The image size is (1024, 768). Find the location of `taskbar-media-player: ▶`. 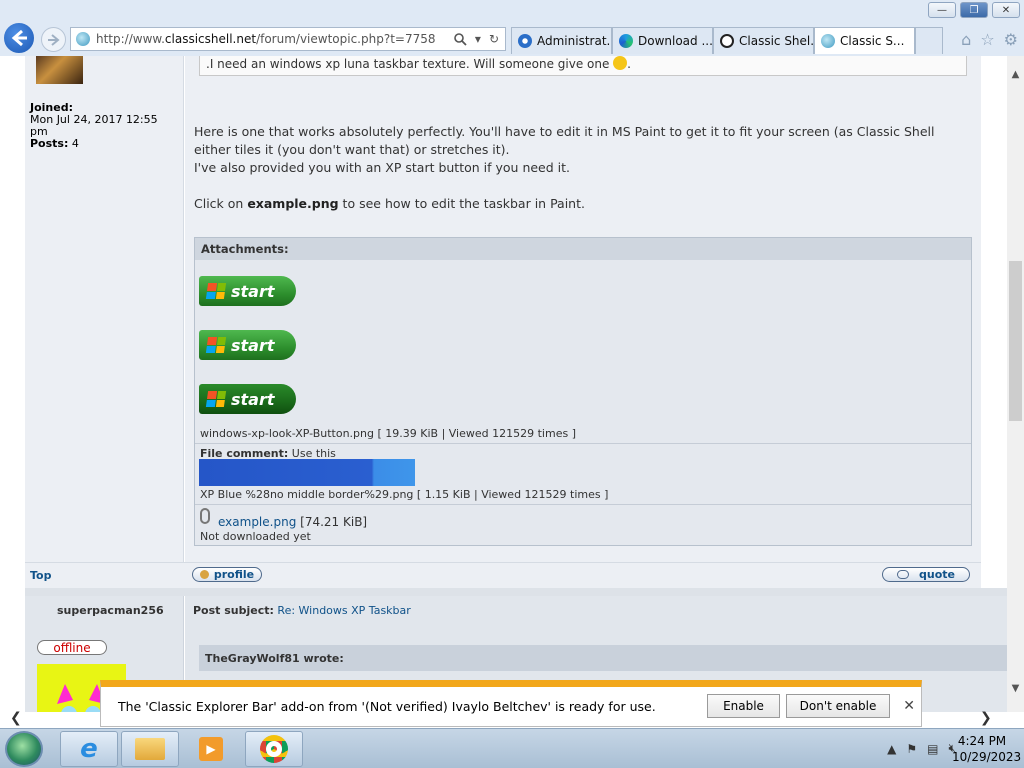

taskbar-media-player: ▶ is located at coordinates (211, 749).